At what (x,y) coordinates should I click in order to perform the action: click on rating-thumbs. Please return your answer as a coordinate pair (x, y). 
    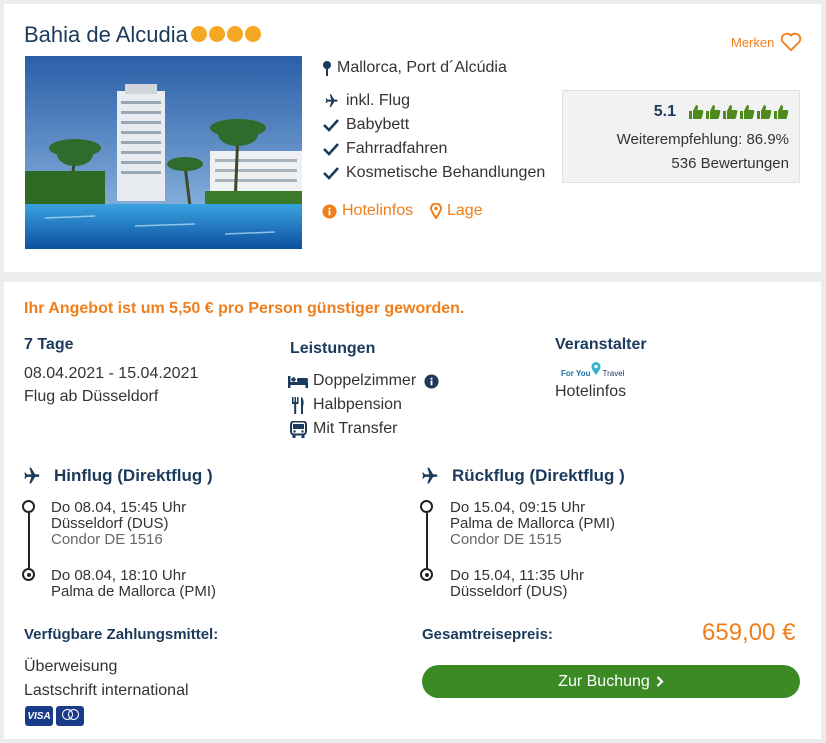
    Looking at the image, I should click on (738, 112).